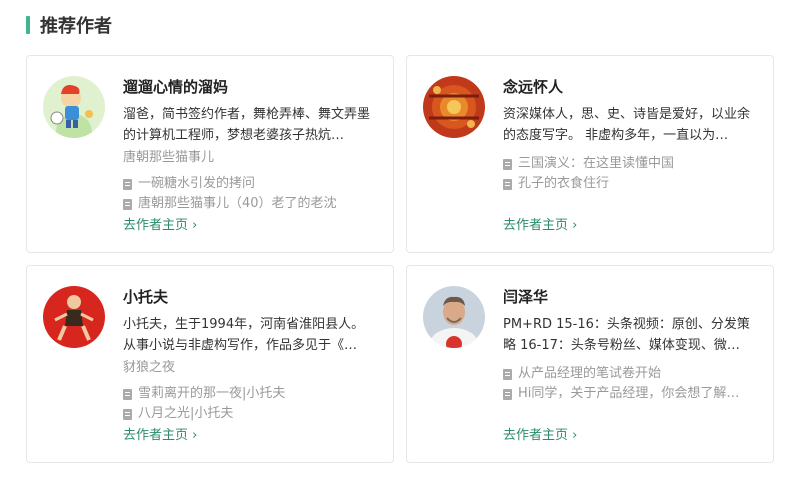 The image size is (795, 497). I want to click on article-link: 三国演义：在这里读懂中国, so click(630, 164).